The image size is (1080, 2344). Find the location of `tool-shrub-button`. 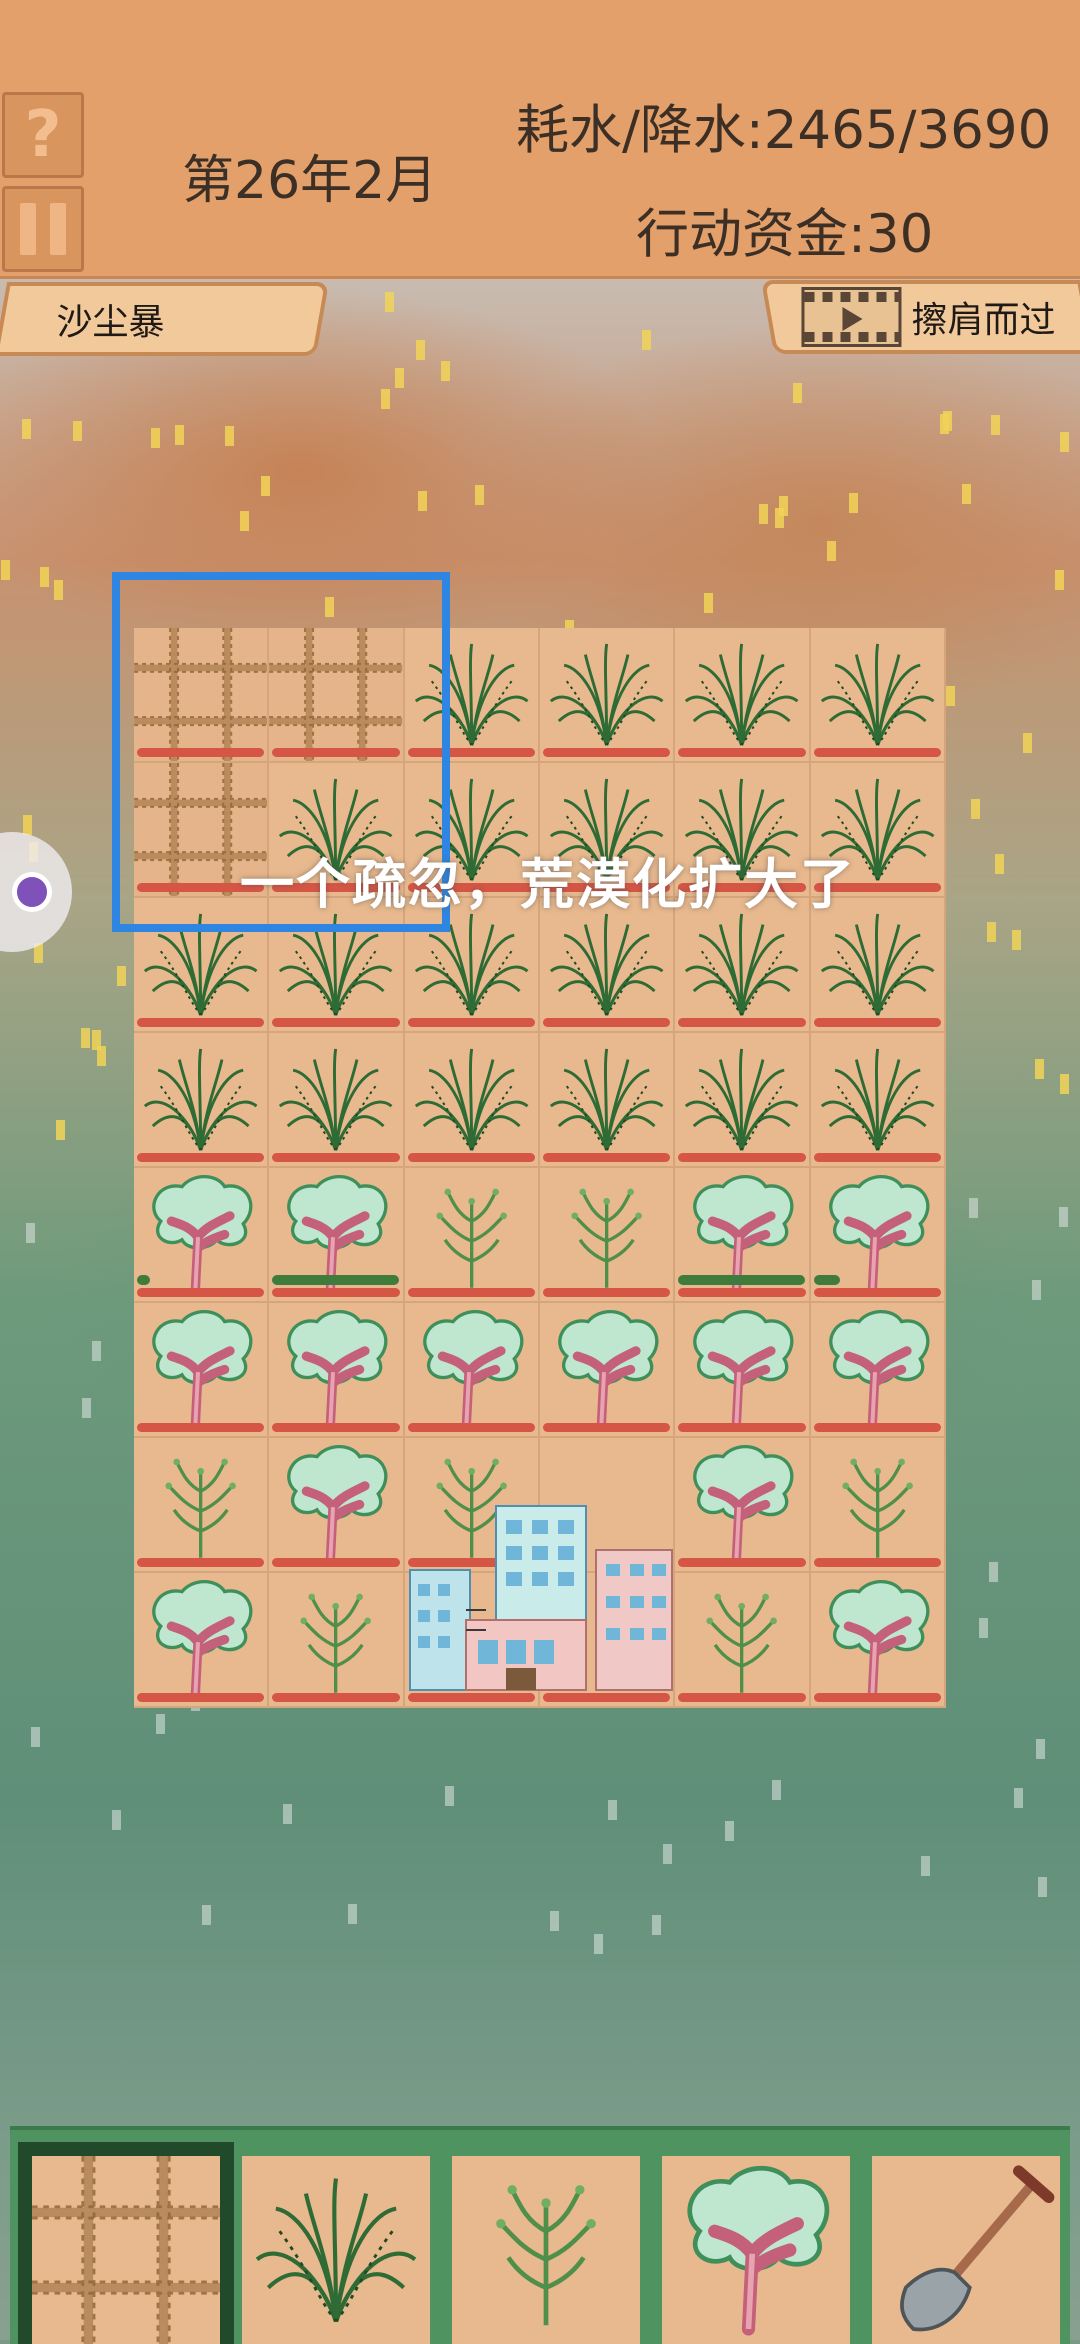

tool-shrub-button is located at coordinates (336, 2250).